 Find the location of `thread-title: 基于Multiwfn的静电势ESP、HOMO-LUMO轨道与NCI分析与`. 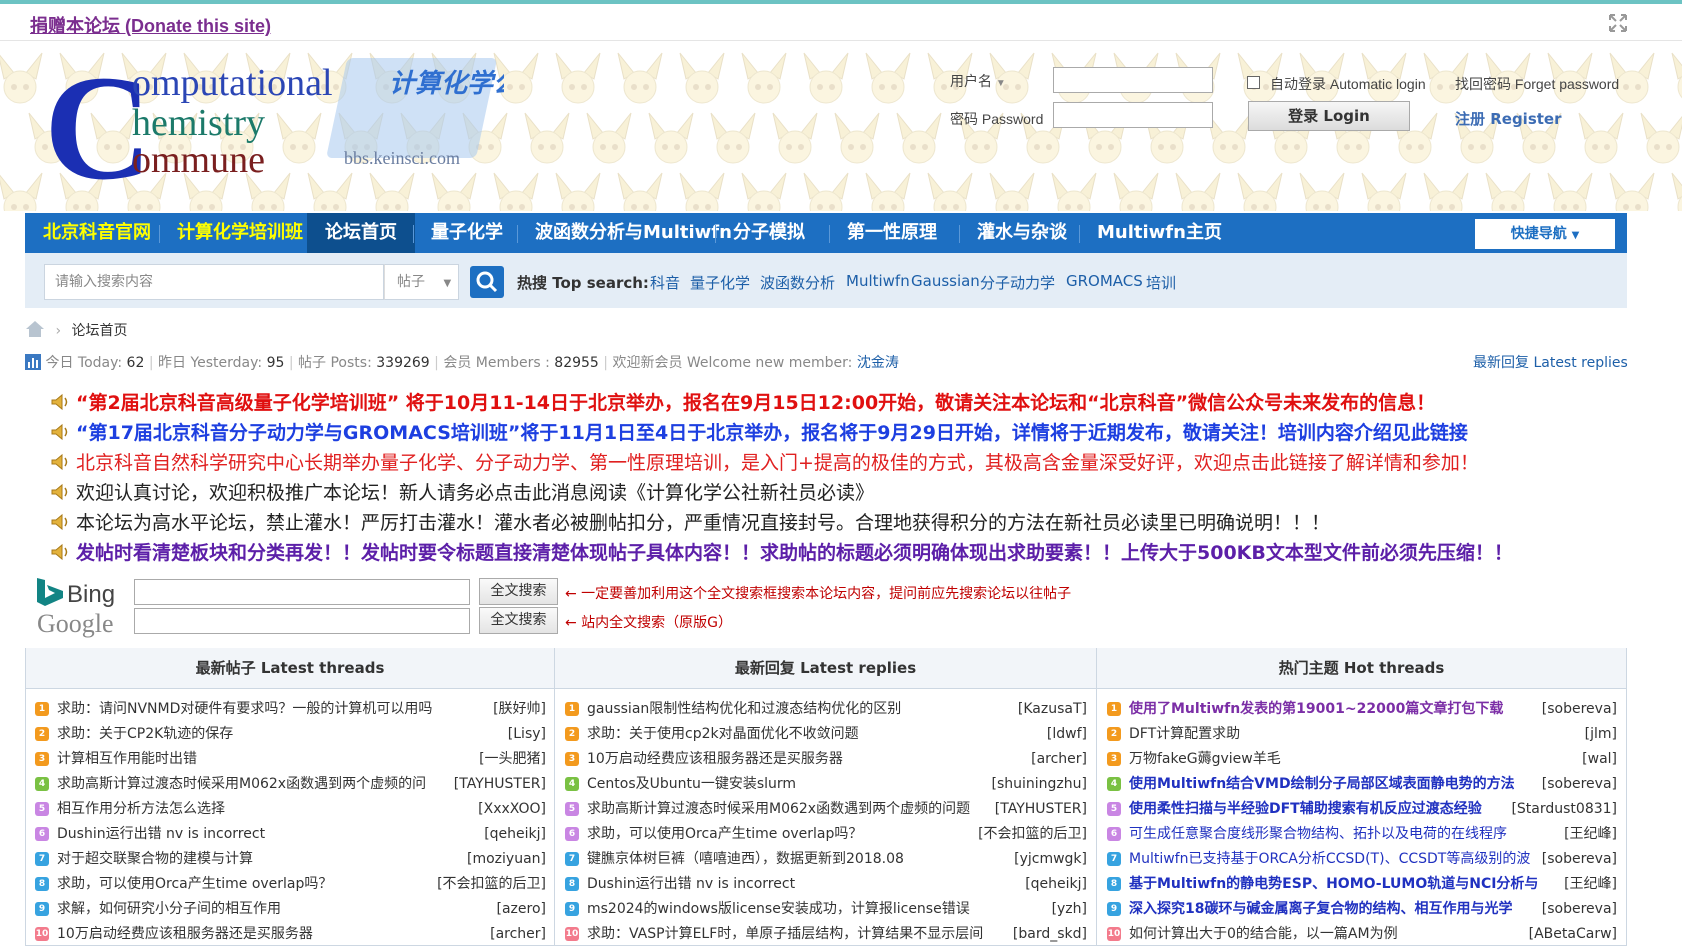

thread-title: 基于Multiwfn的静电势ESP、HOMO-LUMO轨道与NCI分析与 is located at coordinates (1333, 884).